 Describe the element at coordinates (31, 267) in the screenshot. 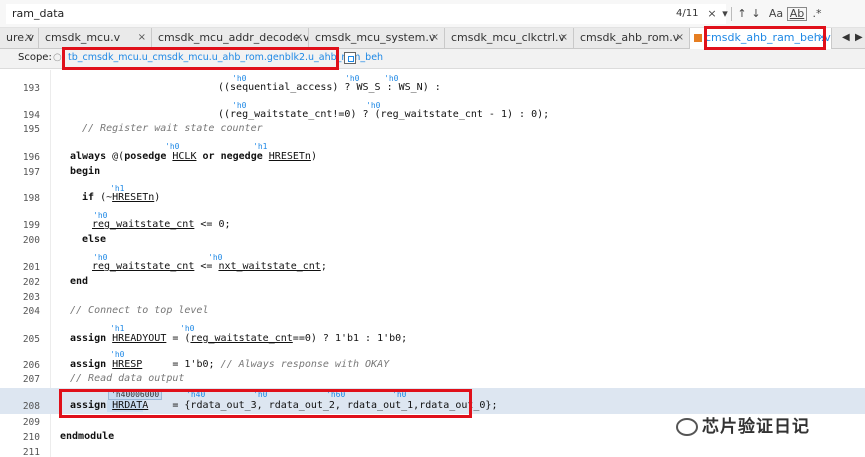

I see `line-number: 201` at that location.